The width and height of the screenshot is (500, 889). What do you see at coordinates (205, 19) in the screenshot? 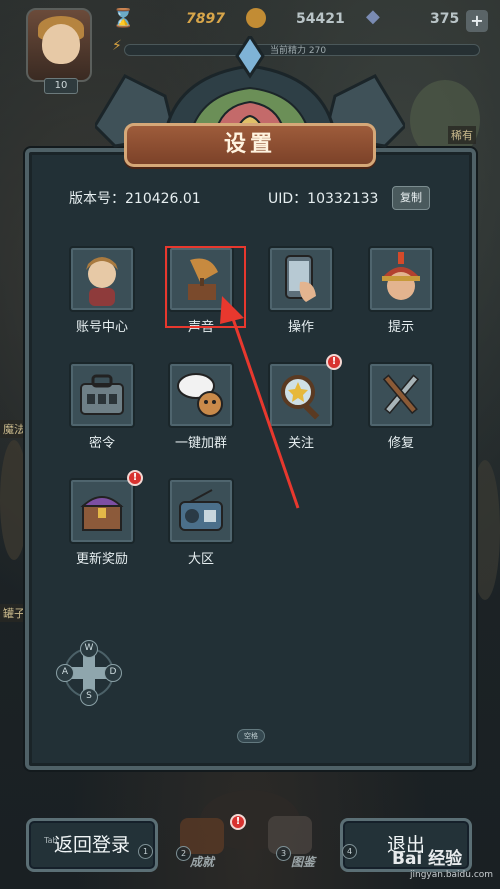
I see `gold-value: 7897` at bounding box center [205, 19].